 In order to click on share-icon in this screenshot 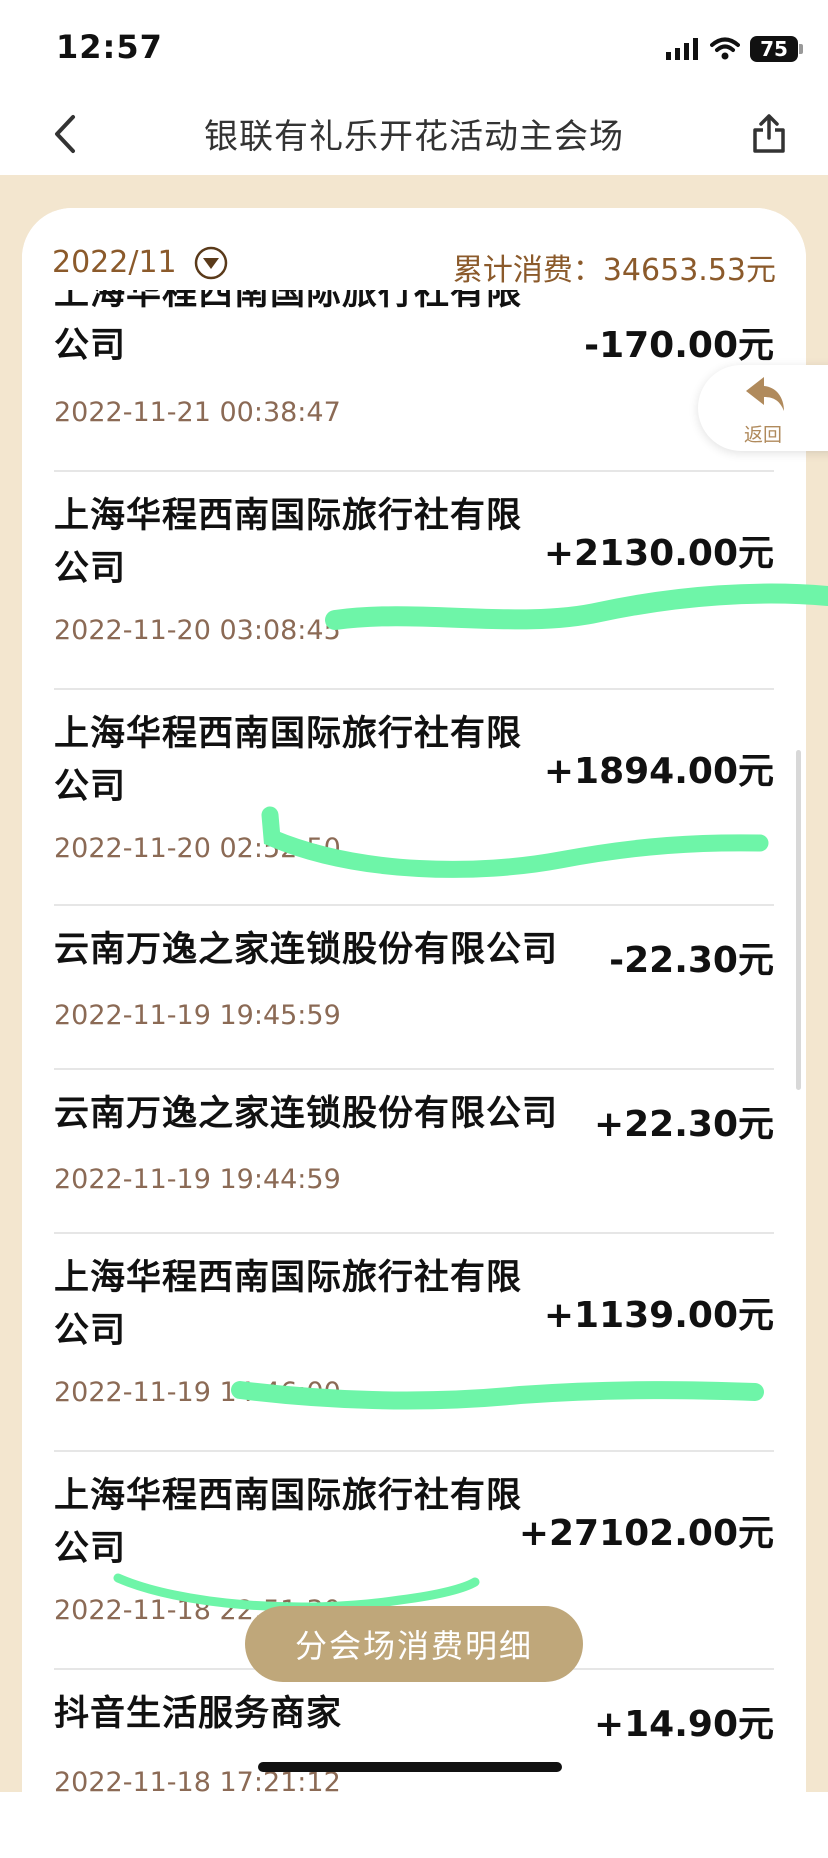, I will do `click(769, 133)`.